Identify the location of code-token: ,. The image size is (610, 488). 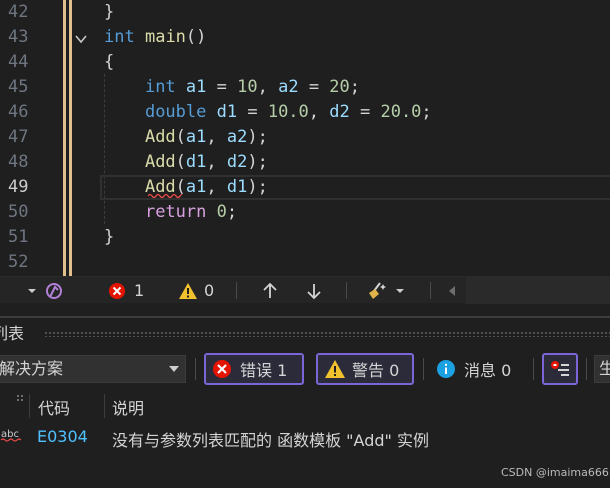
(216, 187).